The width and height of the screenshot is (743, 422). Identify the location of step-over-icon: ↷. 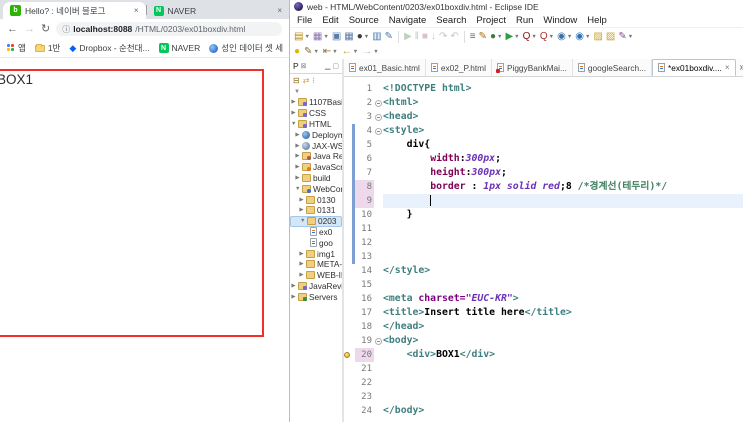
(443, 36).